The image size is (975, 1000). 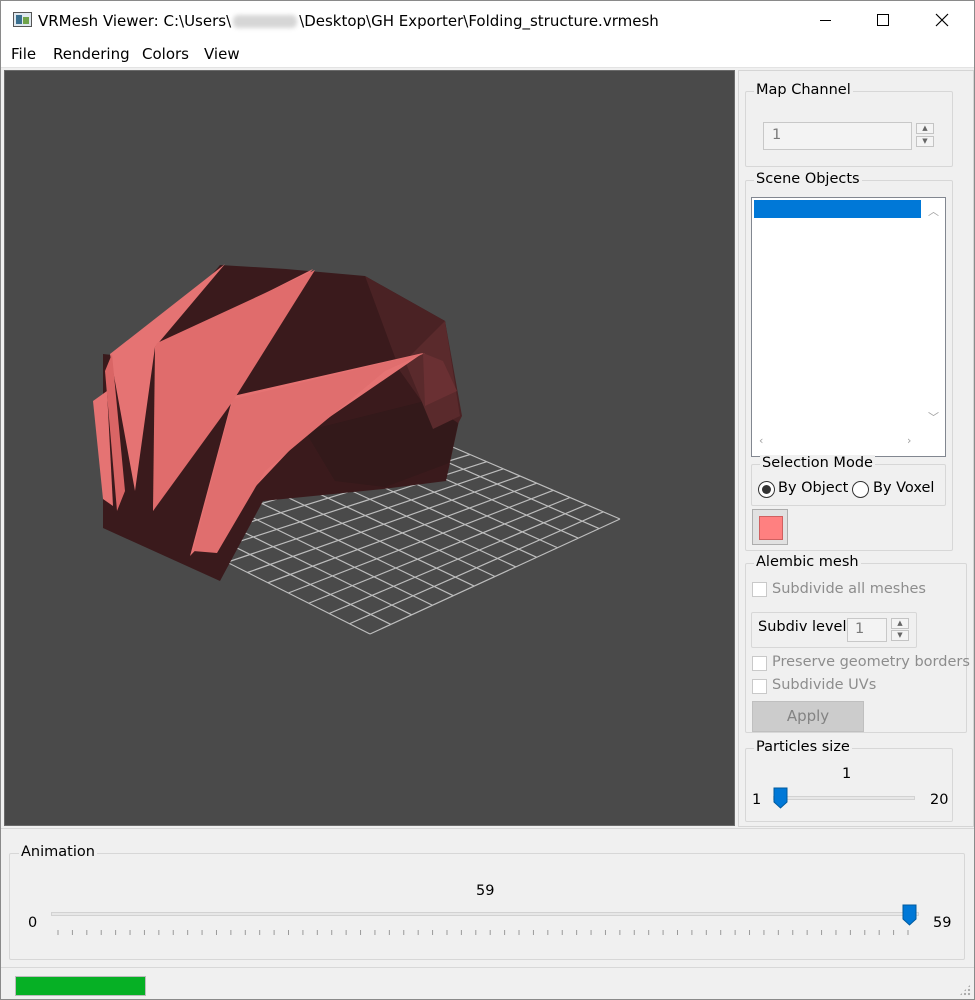 I want to click on scene-objects-list: ︿ ﹀ ‹ ›, so click(x=848, y=327).